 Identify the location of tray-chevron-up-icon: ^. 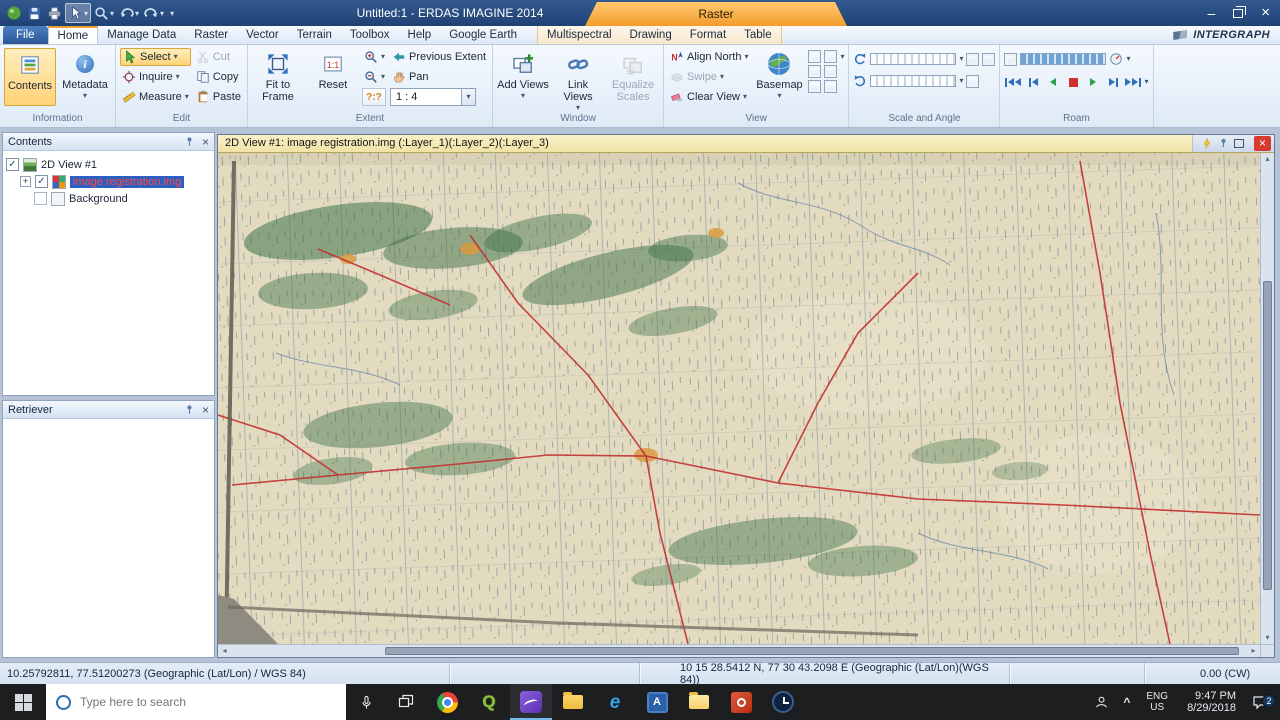
(1126, 702).